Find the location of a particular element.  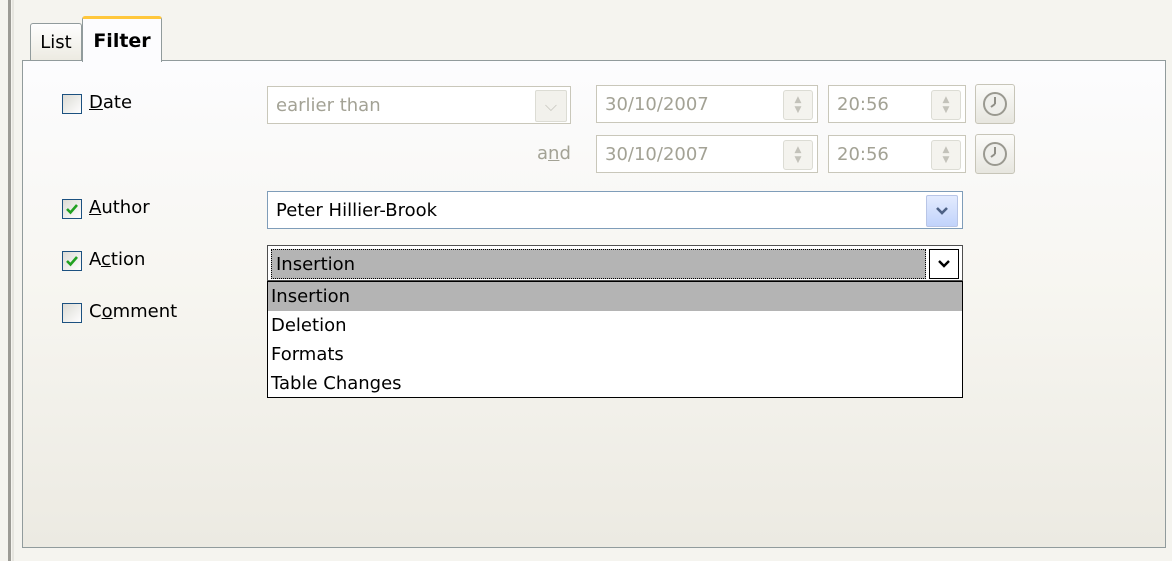

action-label: Action is located at coordinates (117, 259).